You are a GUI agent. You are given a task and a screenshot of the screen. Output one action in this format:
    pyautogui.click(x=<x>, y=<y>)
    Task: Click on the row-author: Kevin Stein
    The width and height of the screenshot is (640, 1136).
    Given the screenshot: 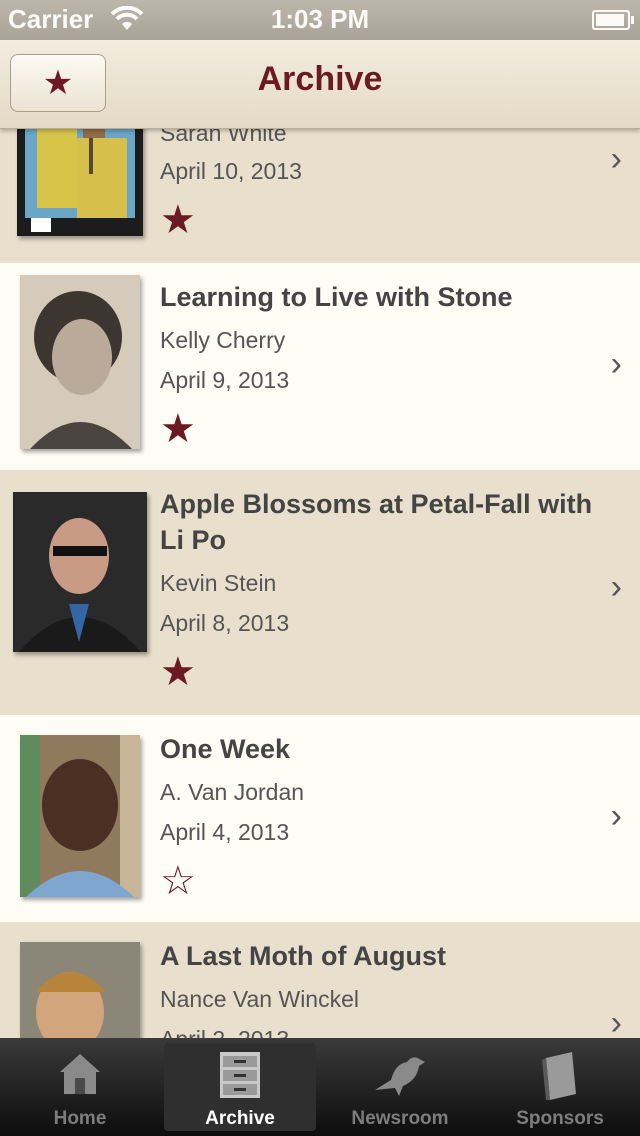 What is the action you would take?
    pyautogui.click(x=218, y=583)
    